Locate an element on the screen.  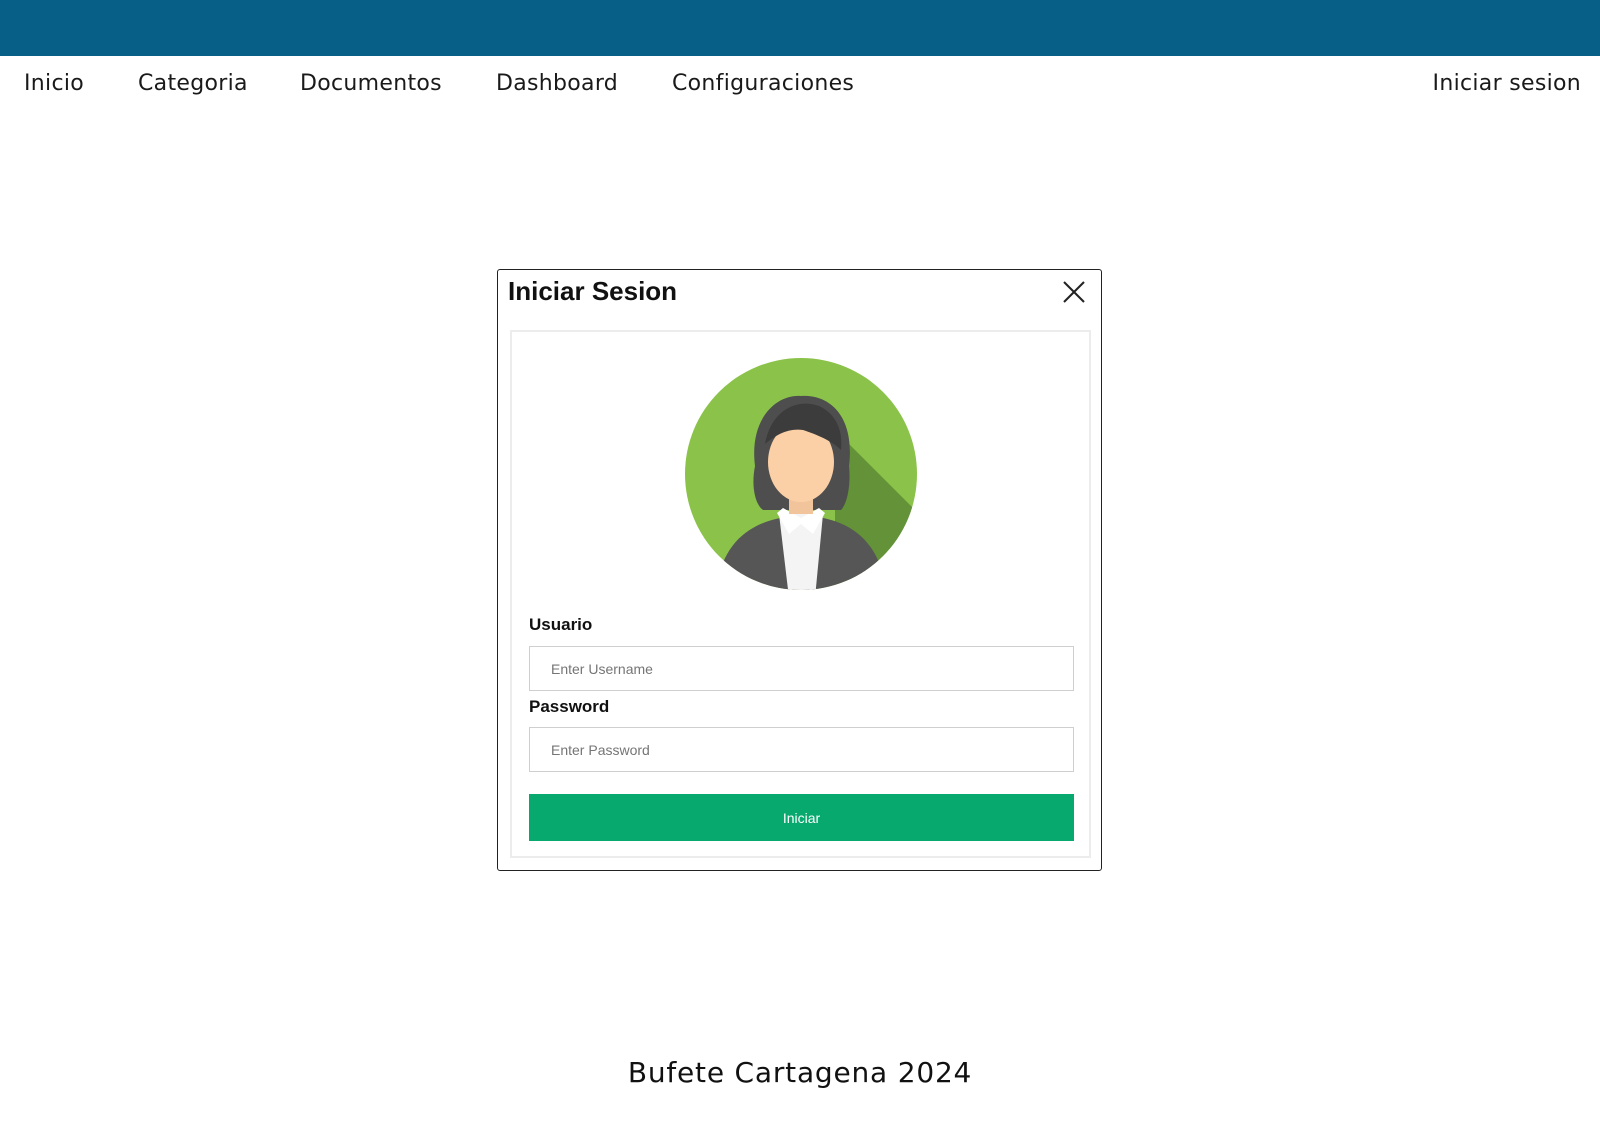
username-input is located at coordinates (801, 668).